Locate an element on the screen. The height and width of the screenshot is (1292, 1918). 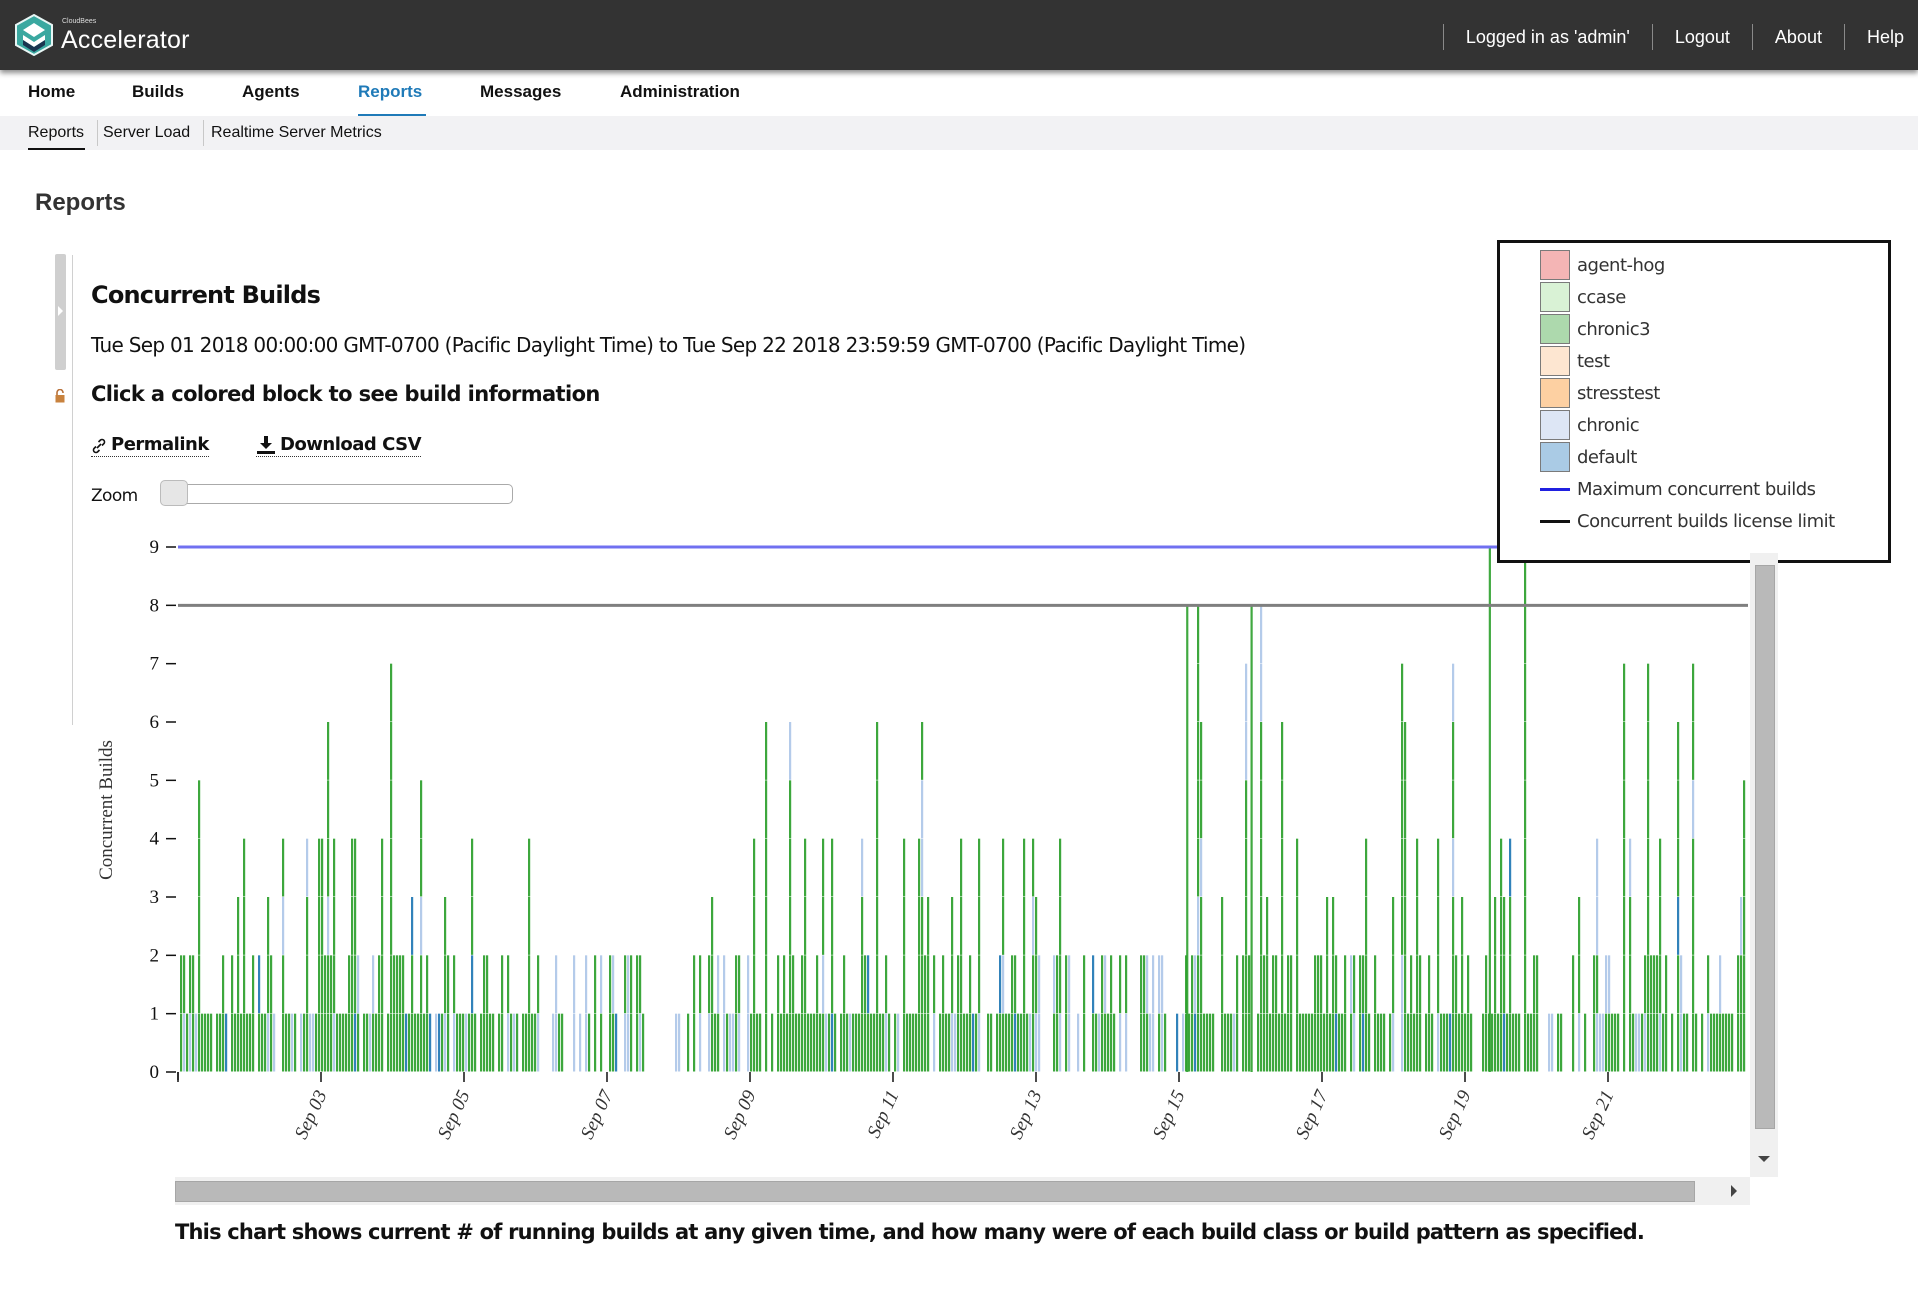
vertical-scrollbar is located at coordinates (1764, 865).